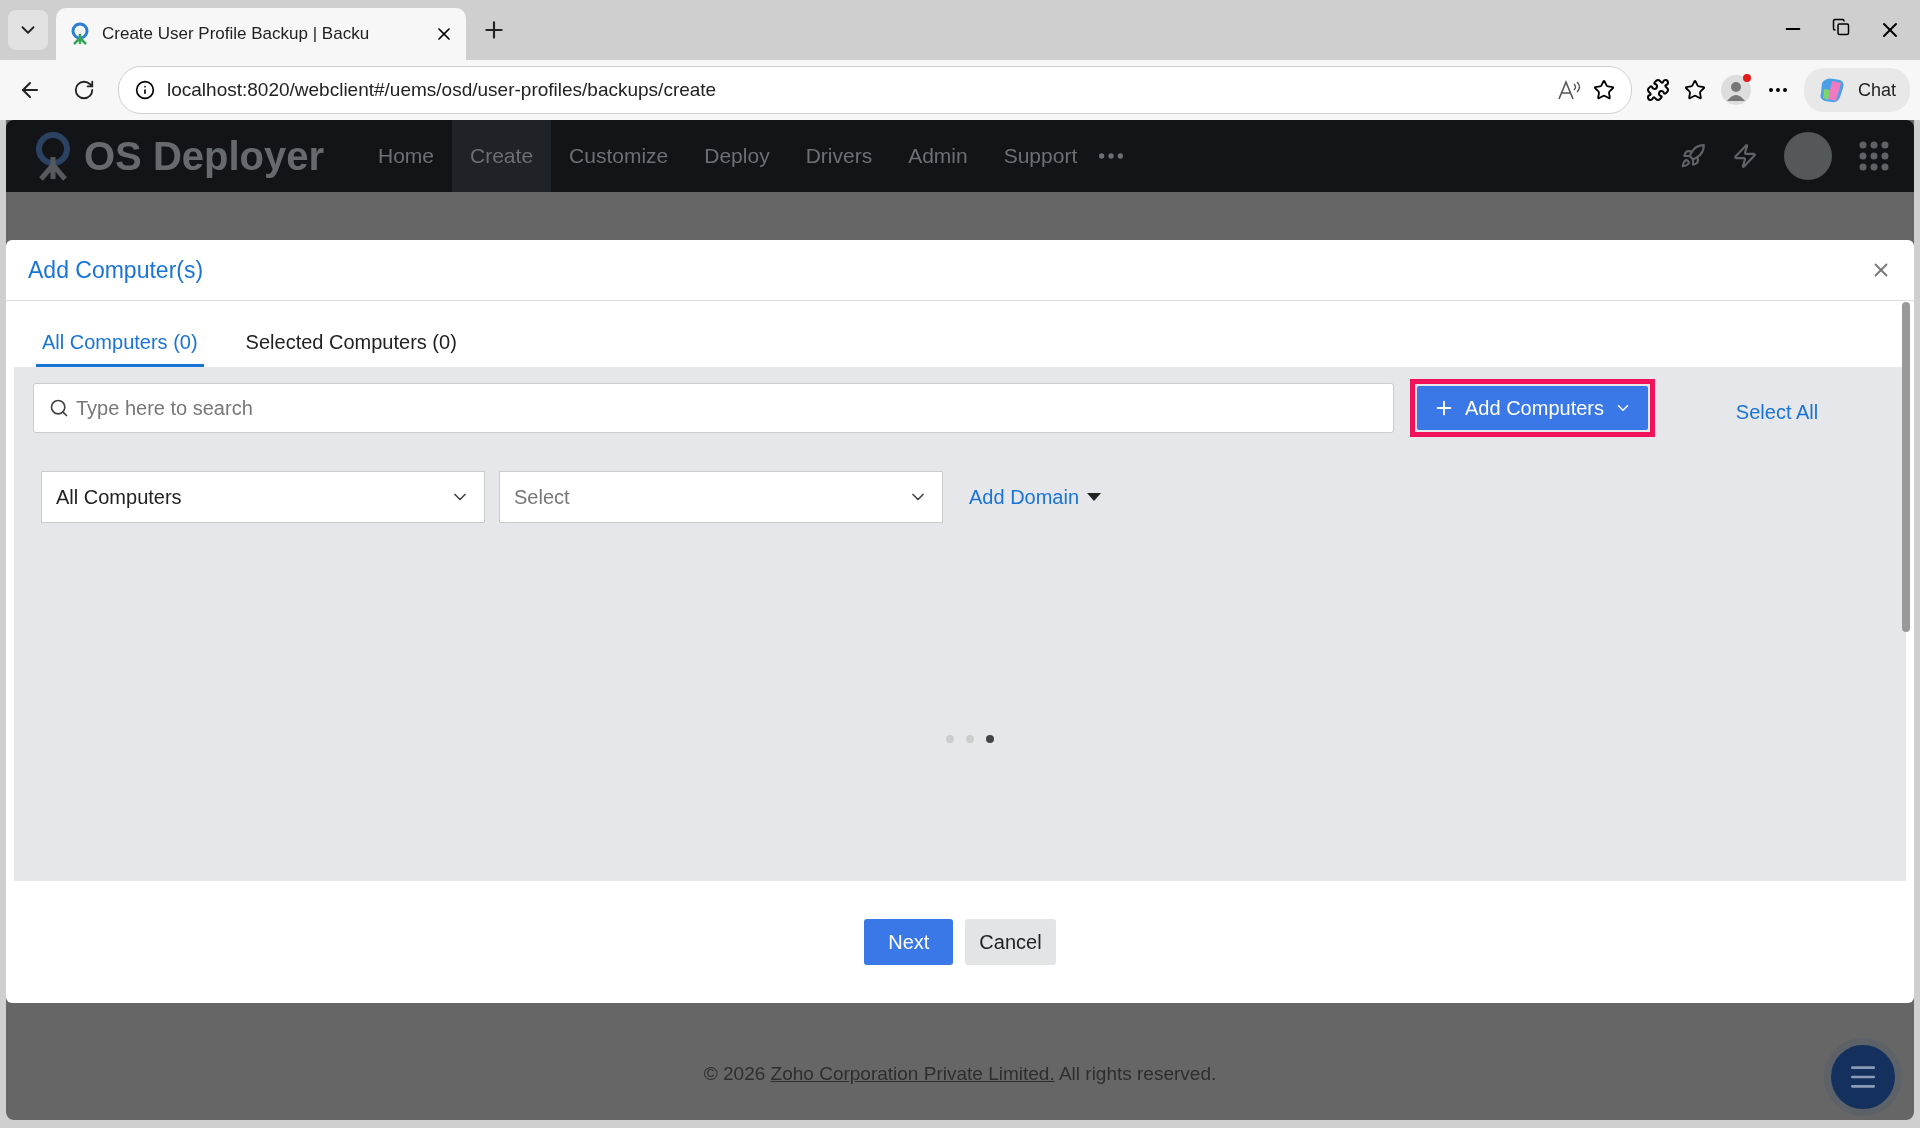 Image resolution: width=1920 pixels, height=1128 pixels. What do you see at coordinates (912, 1073) in the screenshot?
I see `company-link: Zoho Corporation Private Limited.` at bounding box center [912, 1073].